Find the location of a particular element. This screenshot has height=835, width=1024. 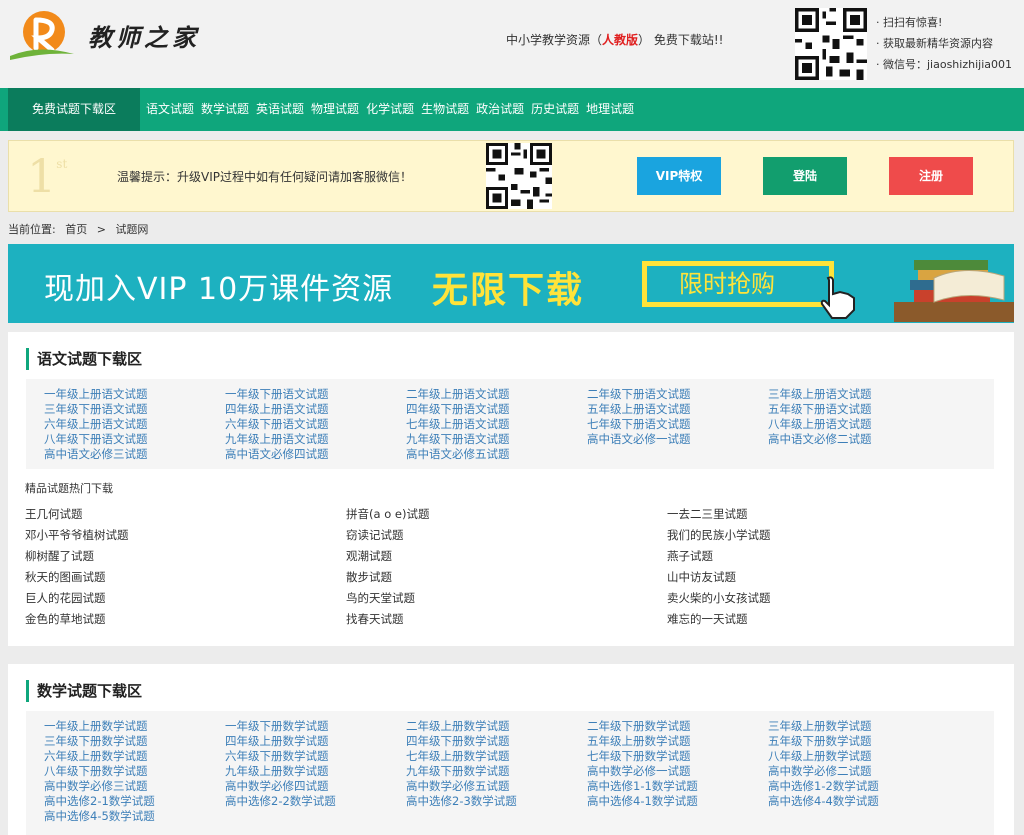

grade-link: 高中选修1-1数学试题 is located at coordinates (677, 786).